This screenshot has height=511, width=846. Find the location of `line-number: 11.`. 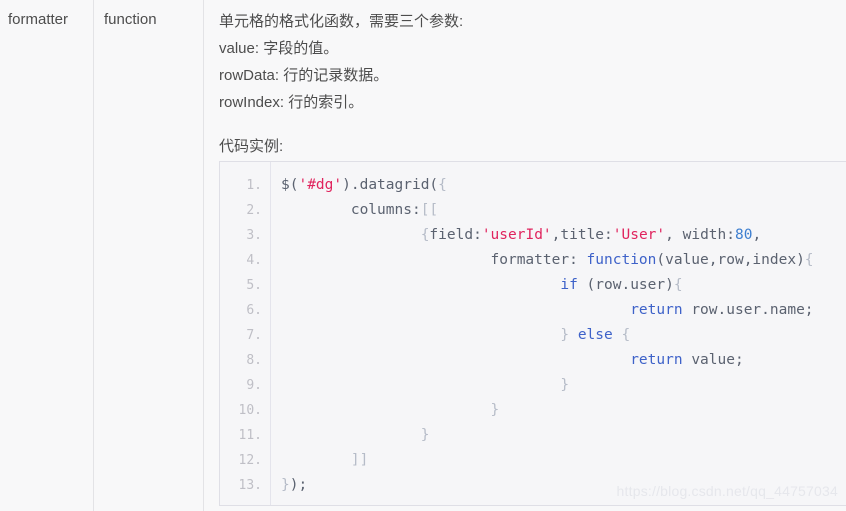

line-number: 11. is located at coordinates (250, 435).